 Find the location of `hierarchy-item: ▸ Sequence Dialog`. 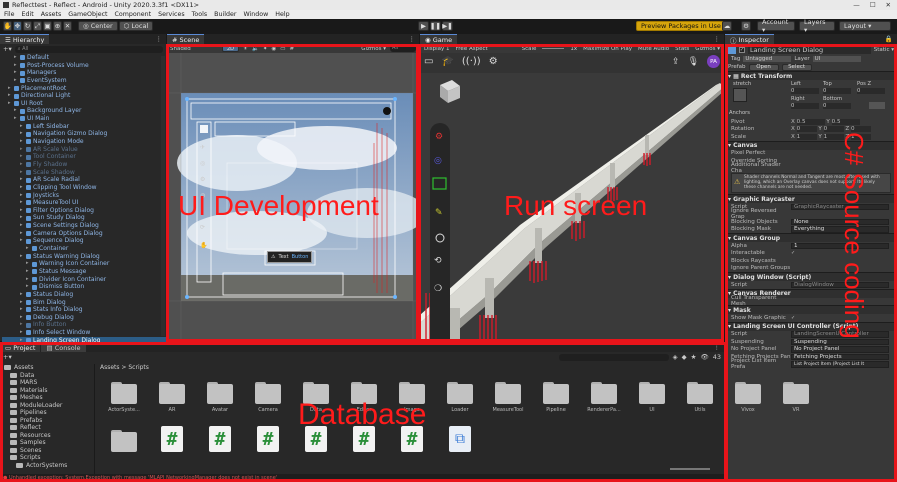

hierarchy-item: ▸ Sequence Dialog is located at coordinates (84, 241).